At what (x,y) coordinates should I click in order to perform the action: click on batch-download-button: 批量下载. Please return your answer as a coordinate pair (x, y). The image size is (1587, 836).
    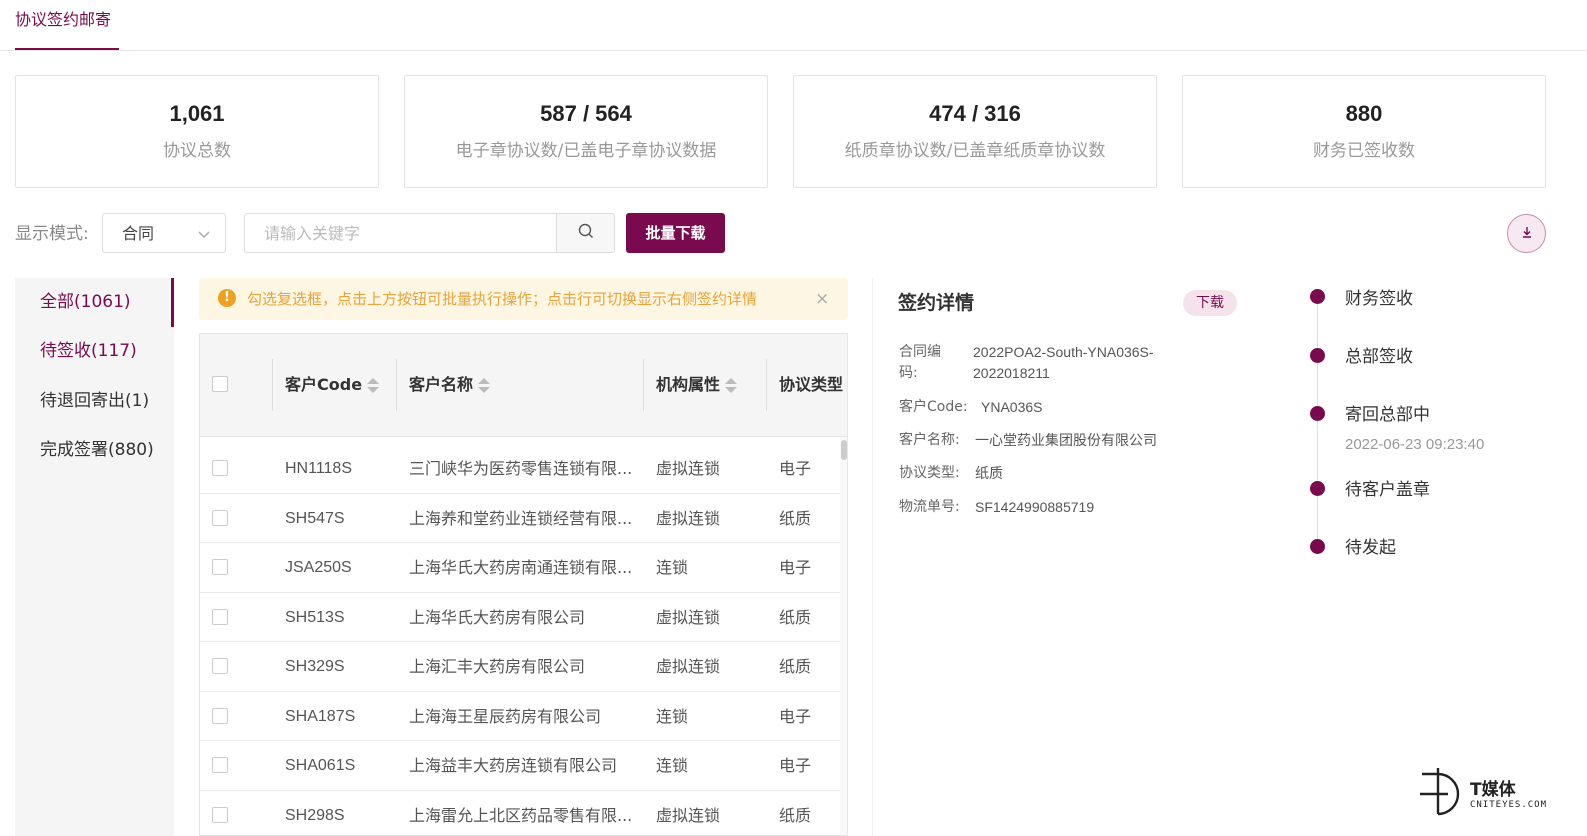
    Looking at the image, I should click on (675, 233).